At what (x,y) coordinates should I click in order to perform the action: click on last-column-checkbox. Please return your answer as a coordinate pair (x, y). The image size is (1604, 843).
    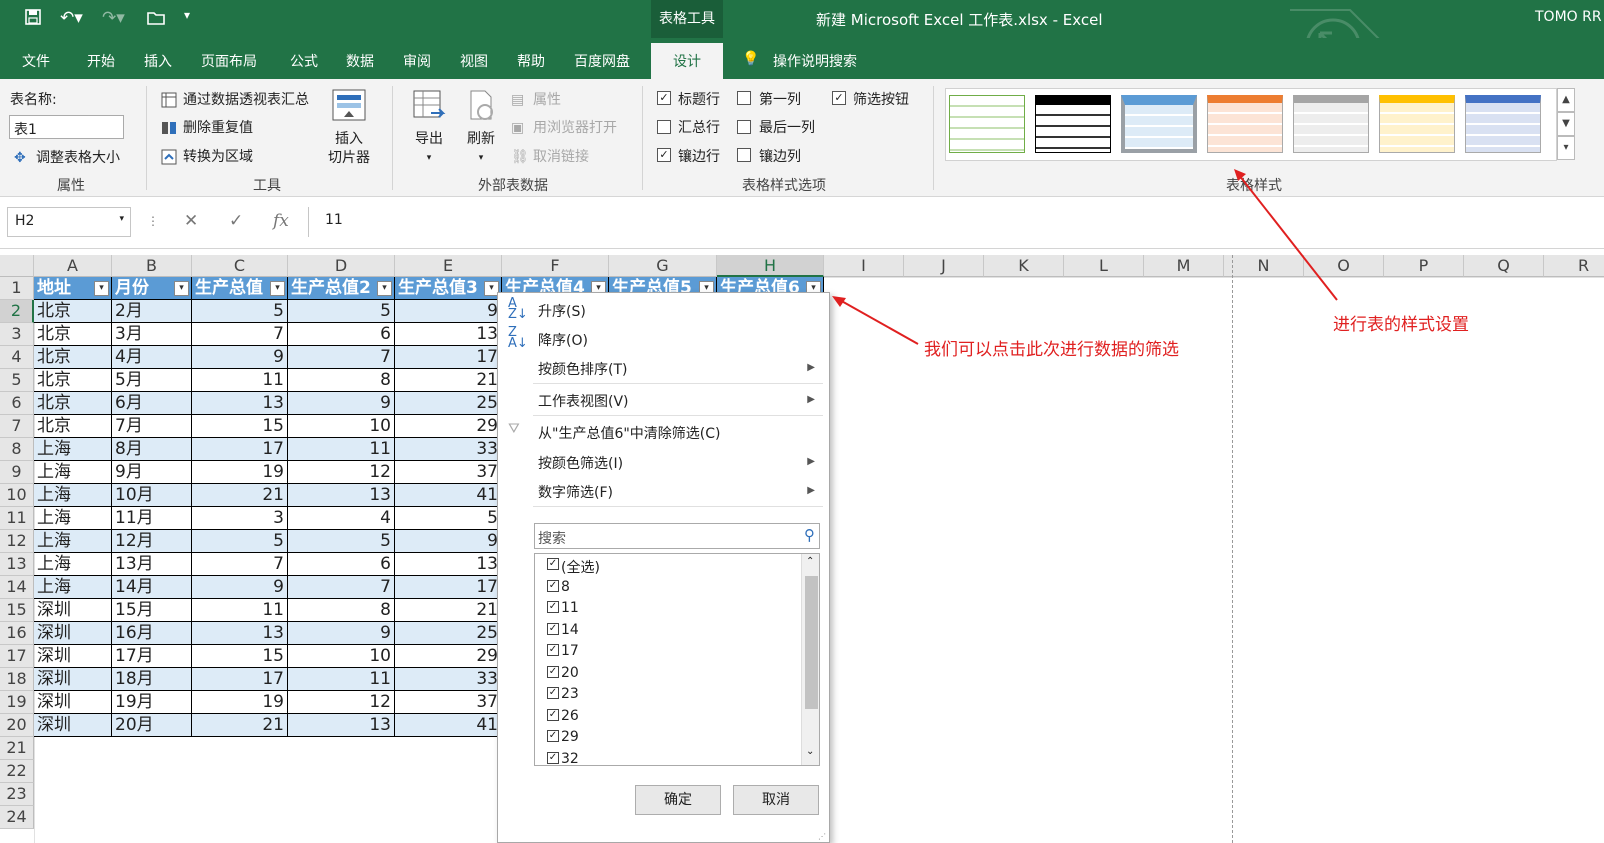
    Looking at the image, I should click on (744, 127).